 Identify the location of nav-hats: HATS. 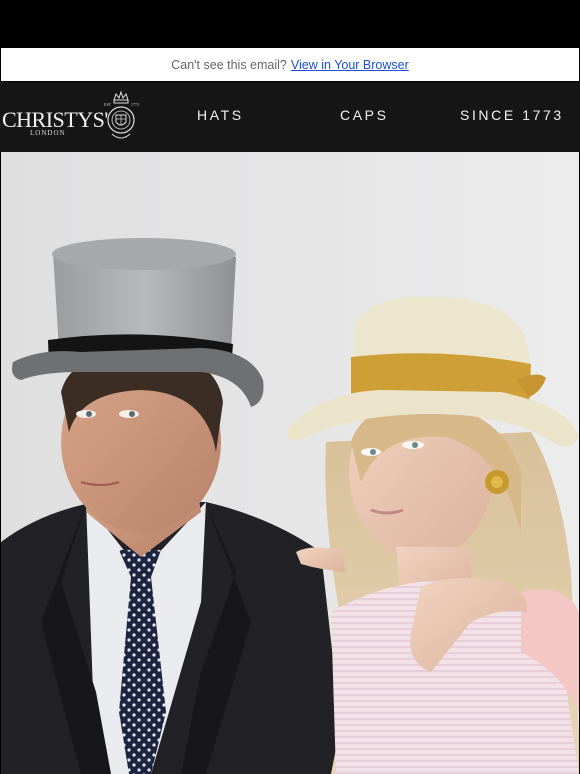
(220, 115).